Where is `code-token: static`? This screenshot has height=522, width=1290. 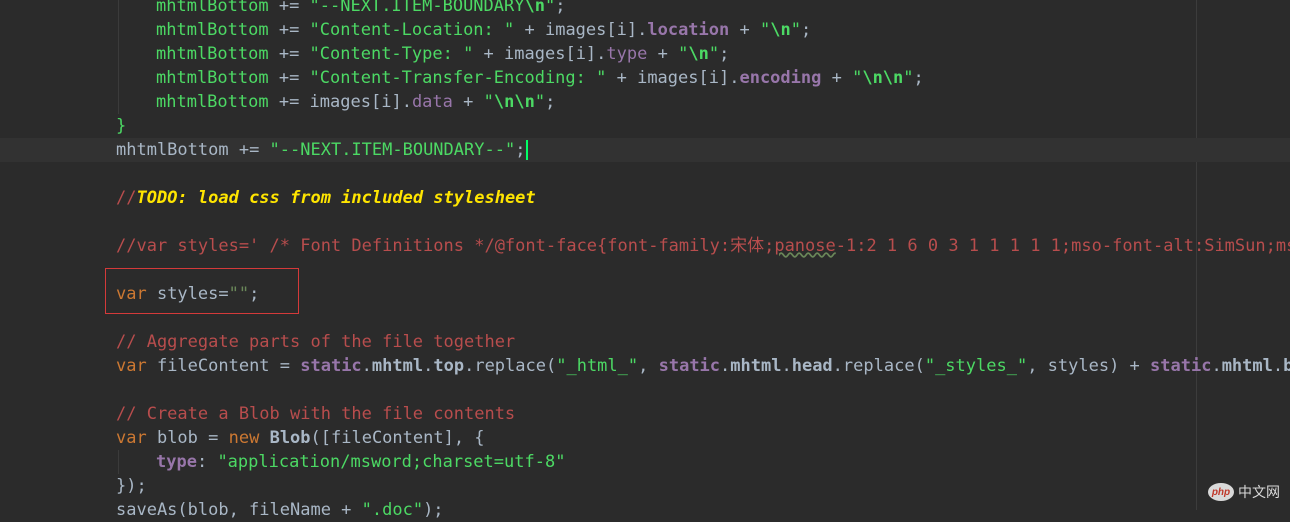
code-token: static is located at coordinates (331, 366).